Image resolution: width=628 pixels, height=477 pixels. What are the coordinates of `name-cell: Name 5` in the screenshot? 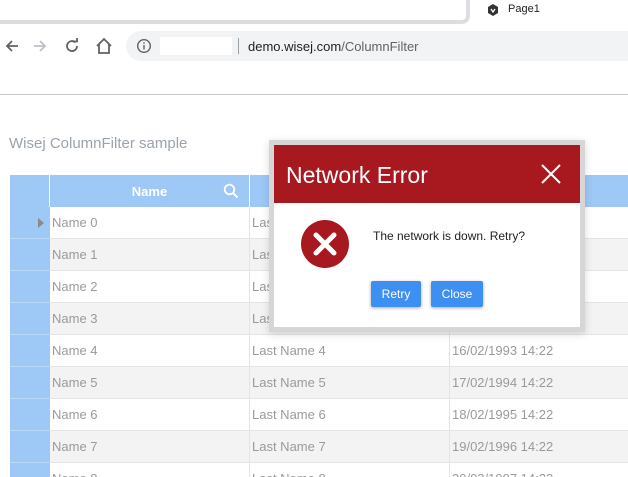 It's located at (150, 383).